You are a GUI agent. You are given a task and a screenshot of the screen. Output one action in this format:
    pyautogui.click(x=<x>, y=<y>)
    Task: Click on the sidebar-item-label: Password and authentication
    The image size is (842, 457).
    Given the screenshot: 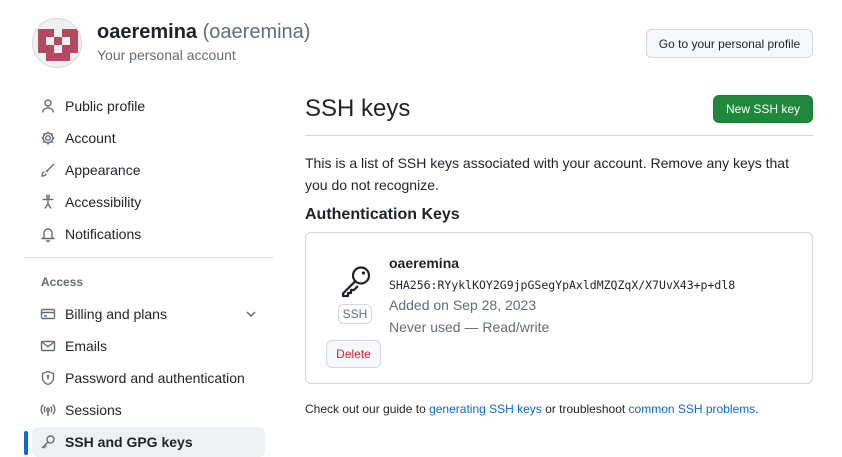 What is the action you would take?
    pyautogui.click(x=155, y=378)
    